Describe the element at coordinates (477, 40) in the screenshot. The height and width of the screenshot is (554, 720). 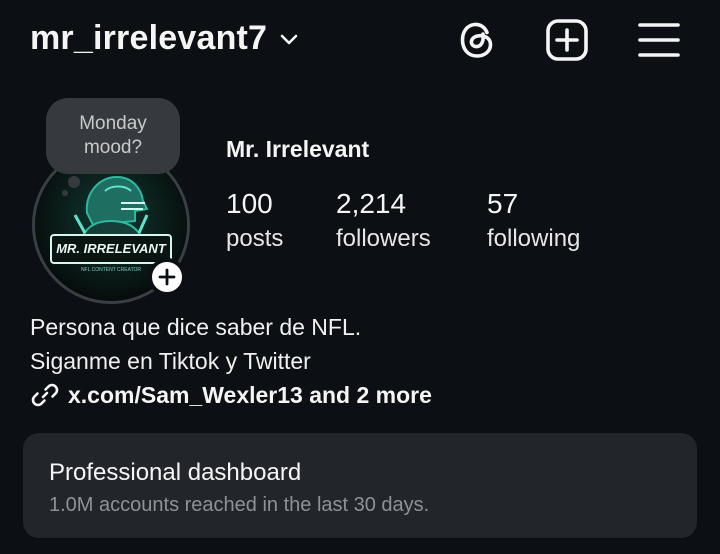
I see `threads-icon` at that location.